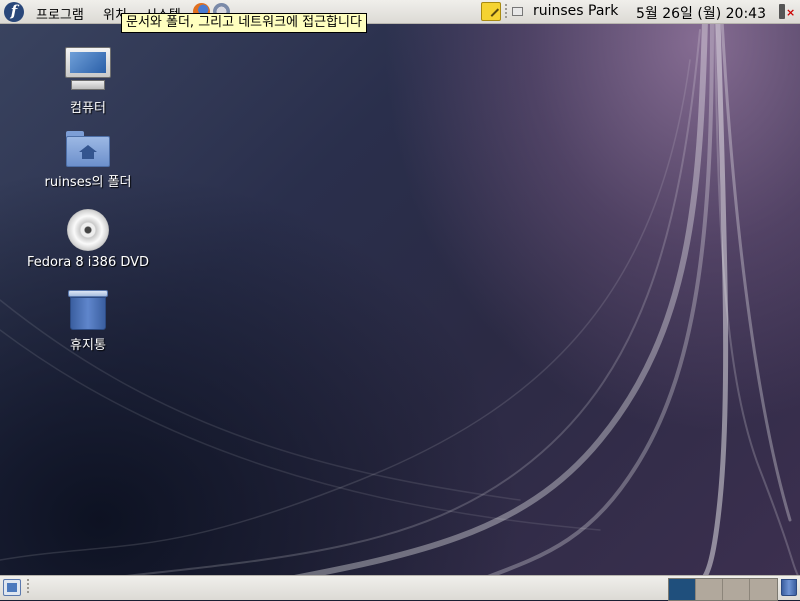 Image resolution: width=800 pixels, height=601 pixels. Describe the element at coordinates (12, 587) in the screenshot. I see `show-desktop-icon` at that location.